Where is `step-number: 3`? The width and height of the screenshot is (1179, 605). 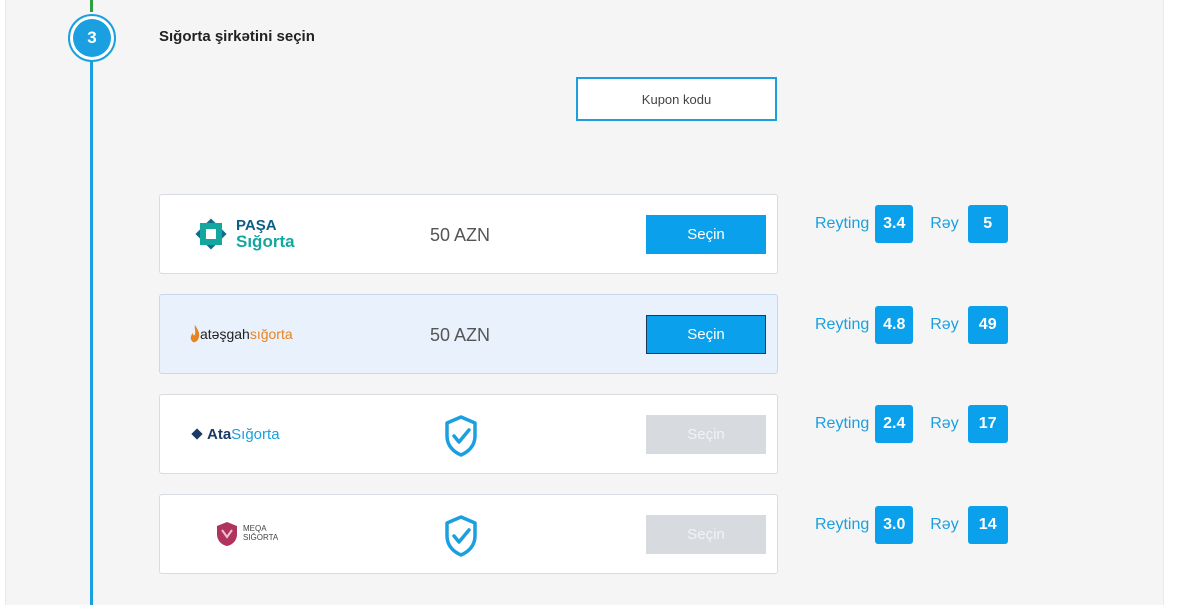 step-number: 3 is located at coordinates (92, 38).